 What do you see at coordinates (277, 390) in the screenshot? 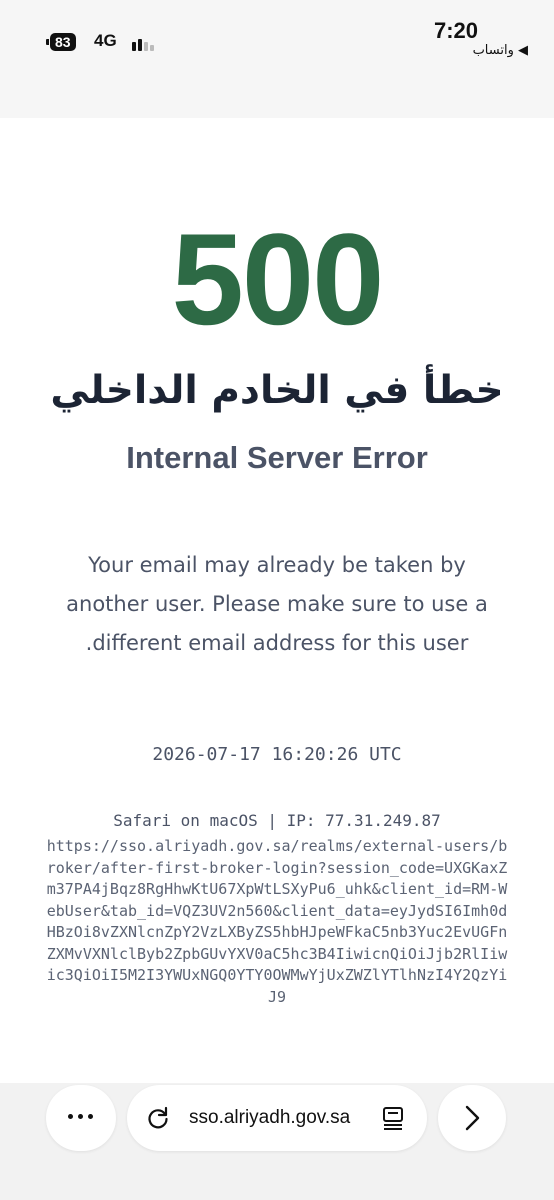
I see `error-title-arabic: خطأ في الخادم الداخلي` at bounding box center [277, 390].